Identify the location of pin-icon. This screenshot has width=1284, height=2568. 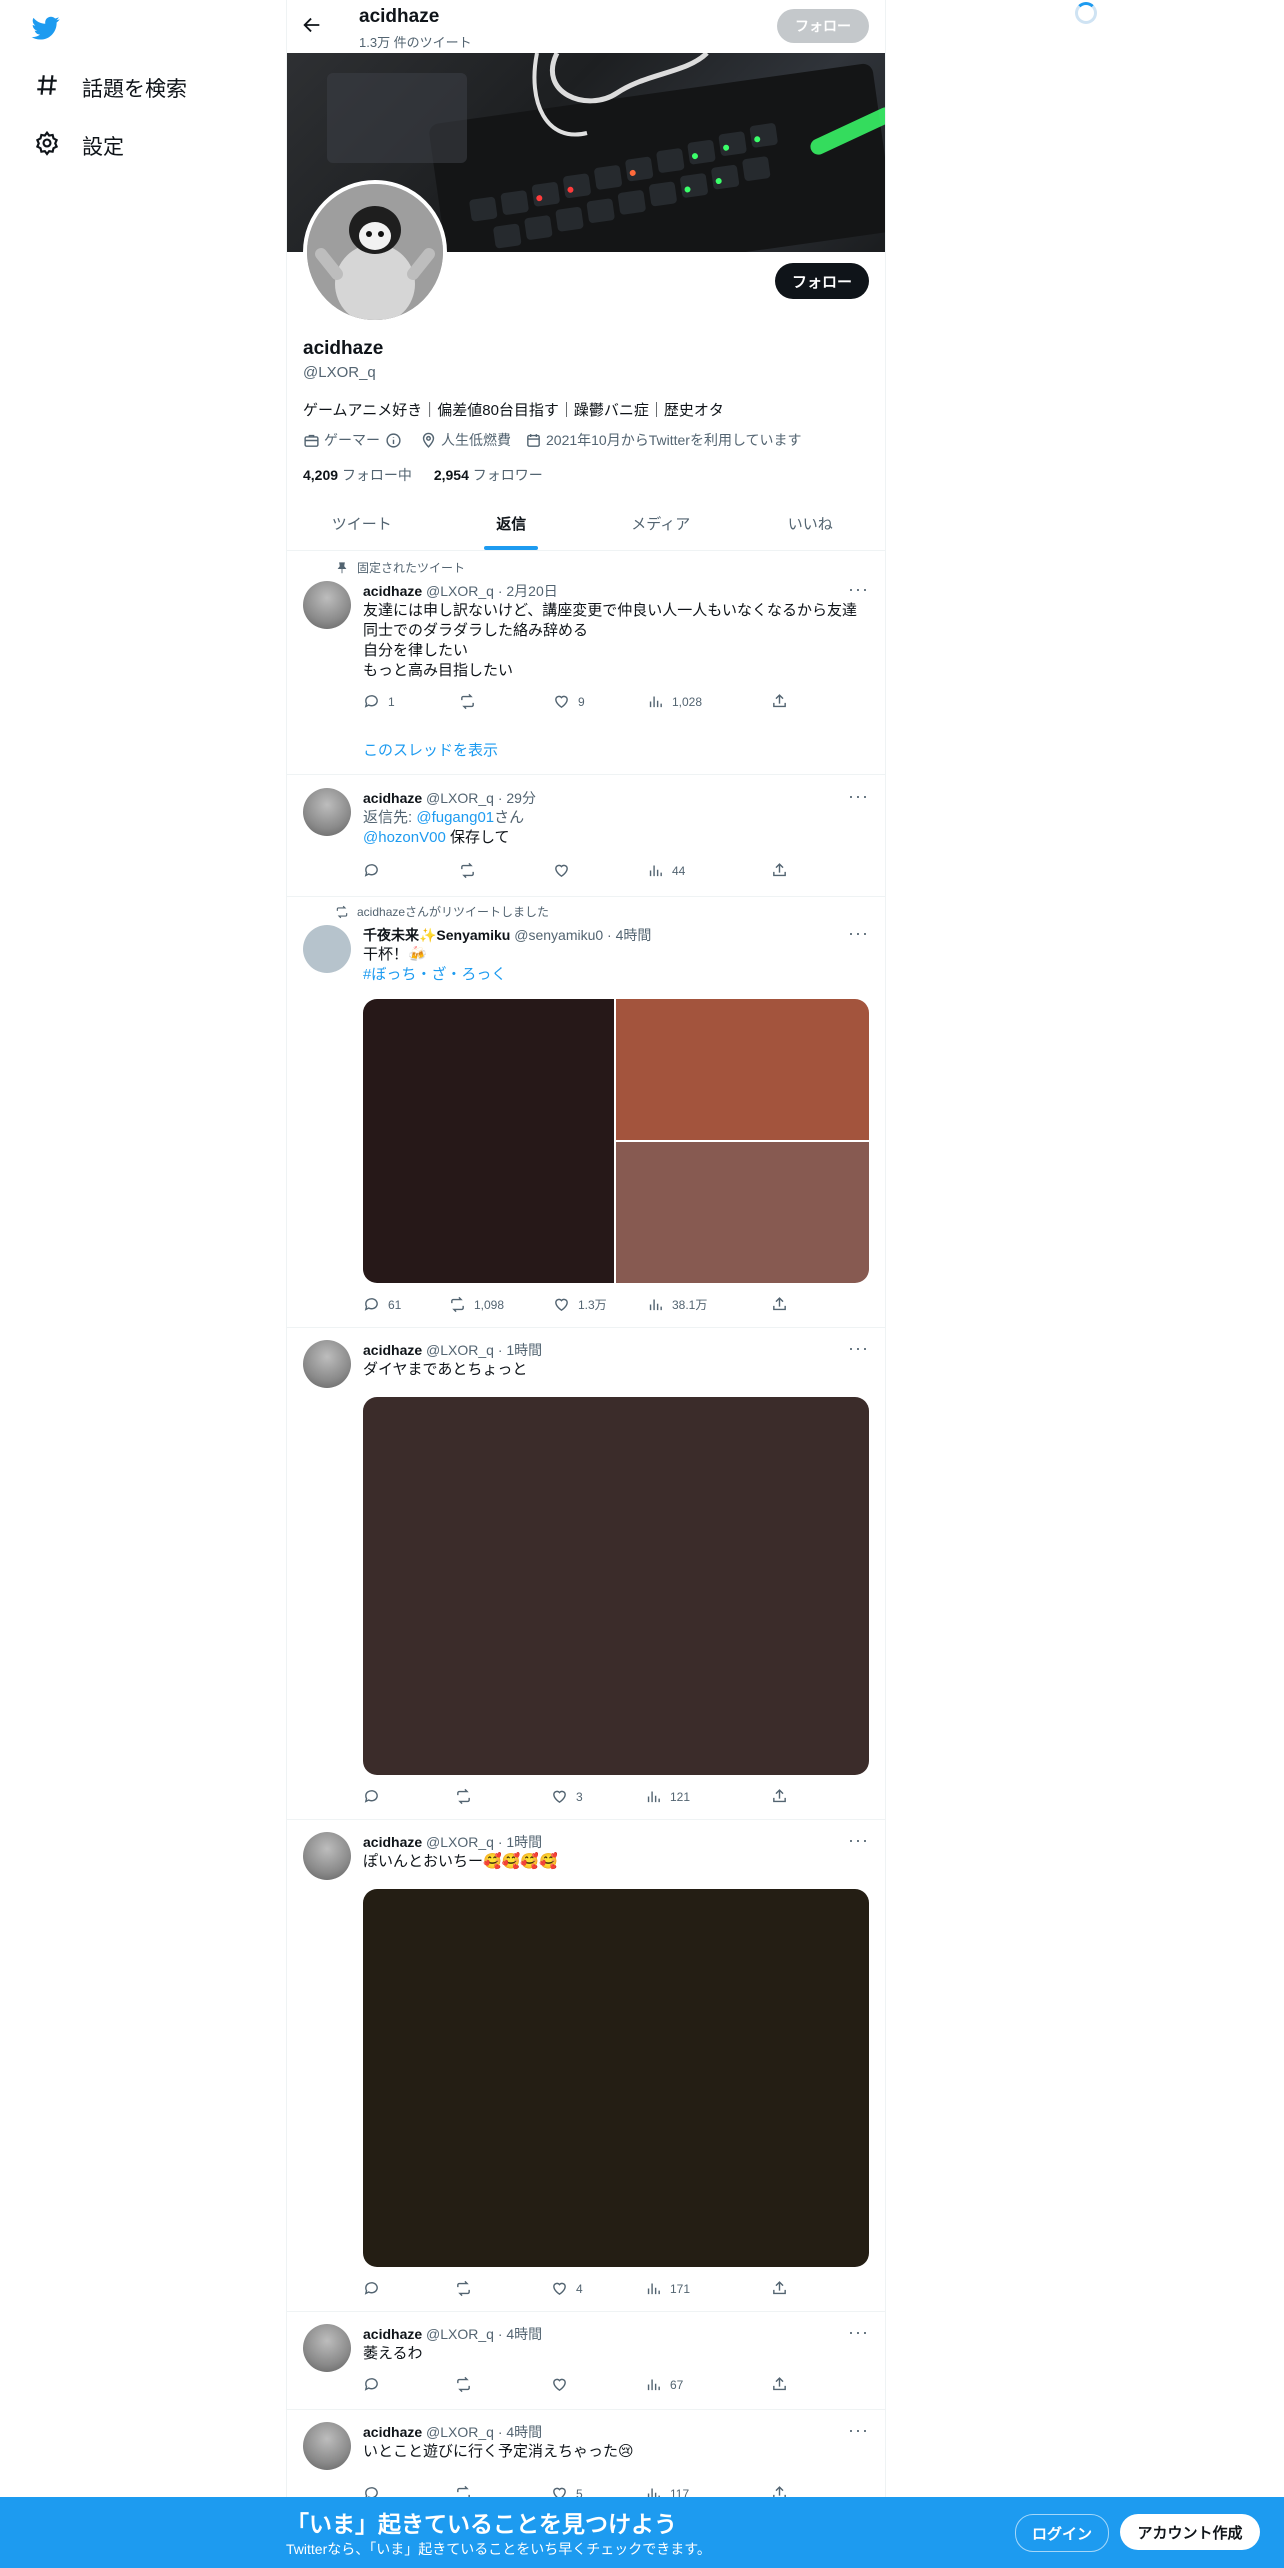
(342, 567).